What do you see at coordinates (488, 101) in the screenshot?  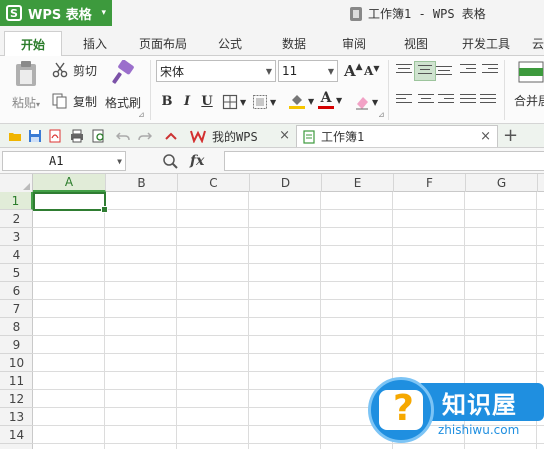 I see `distributed-align-icon` at bounding box center [488, 101].